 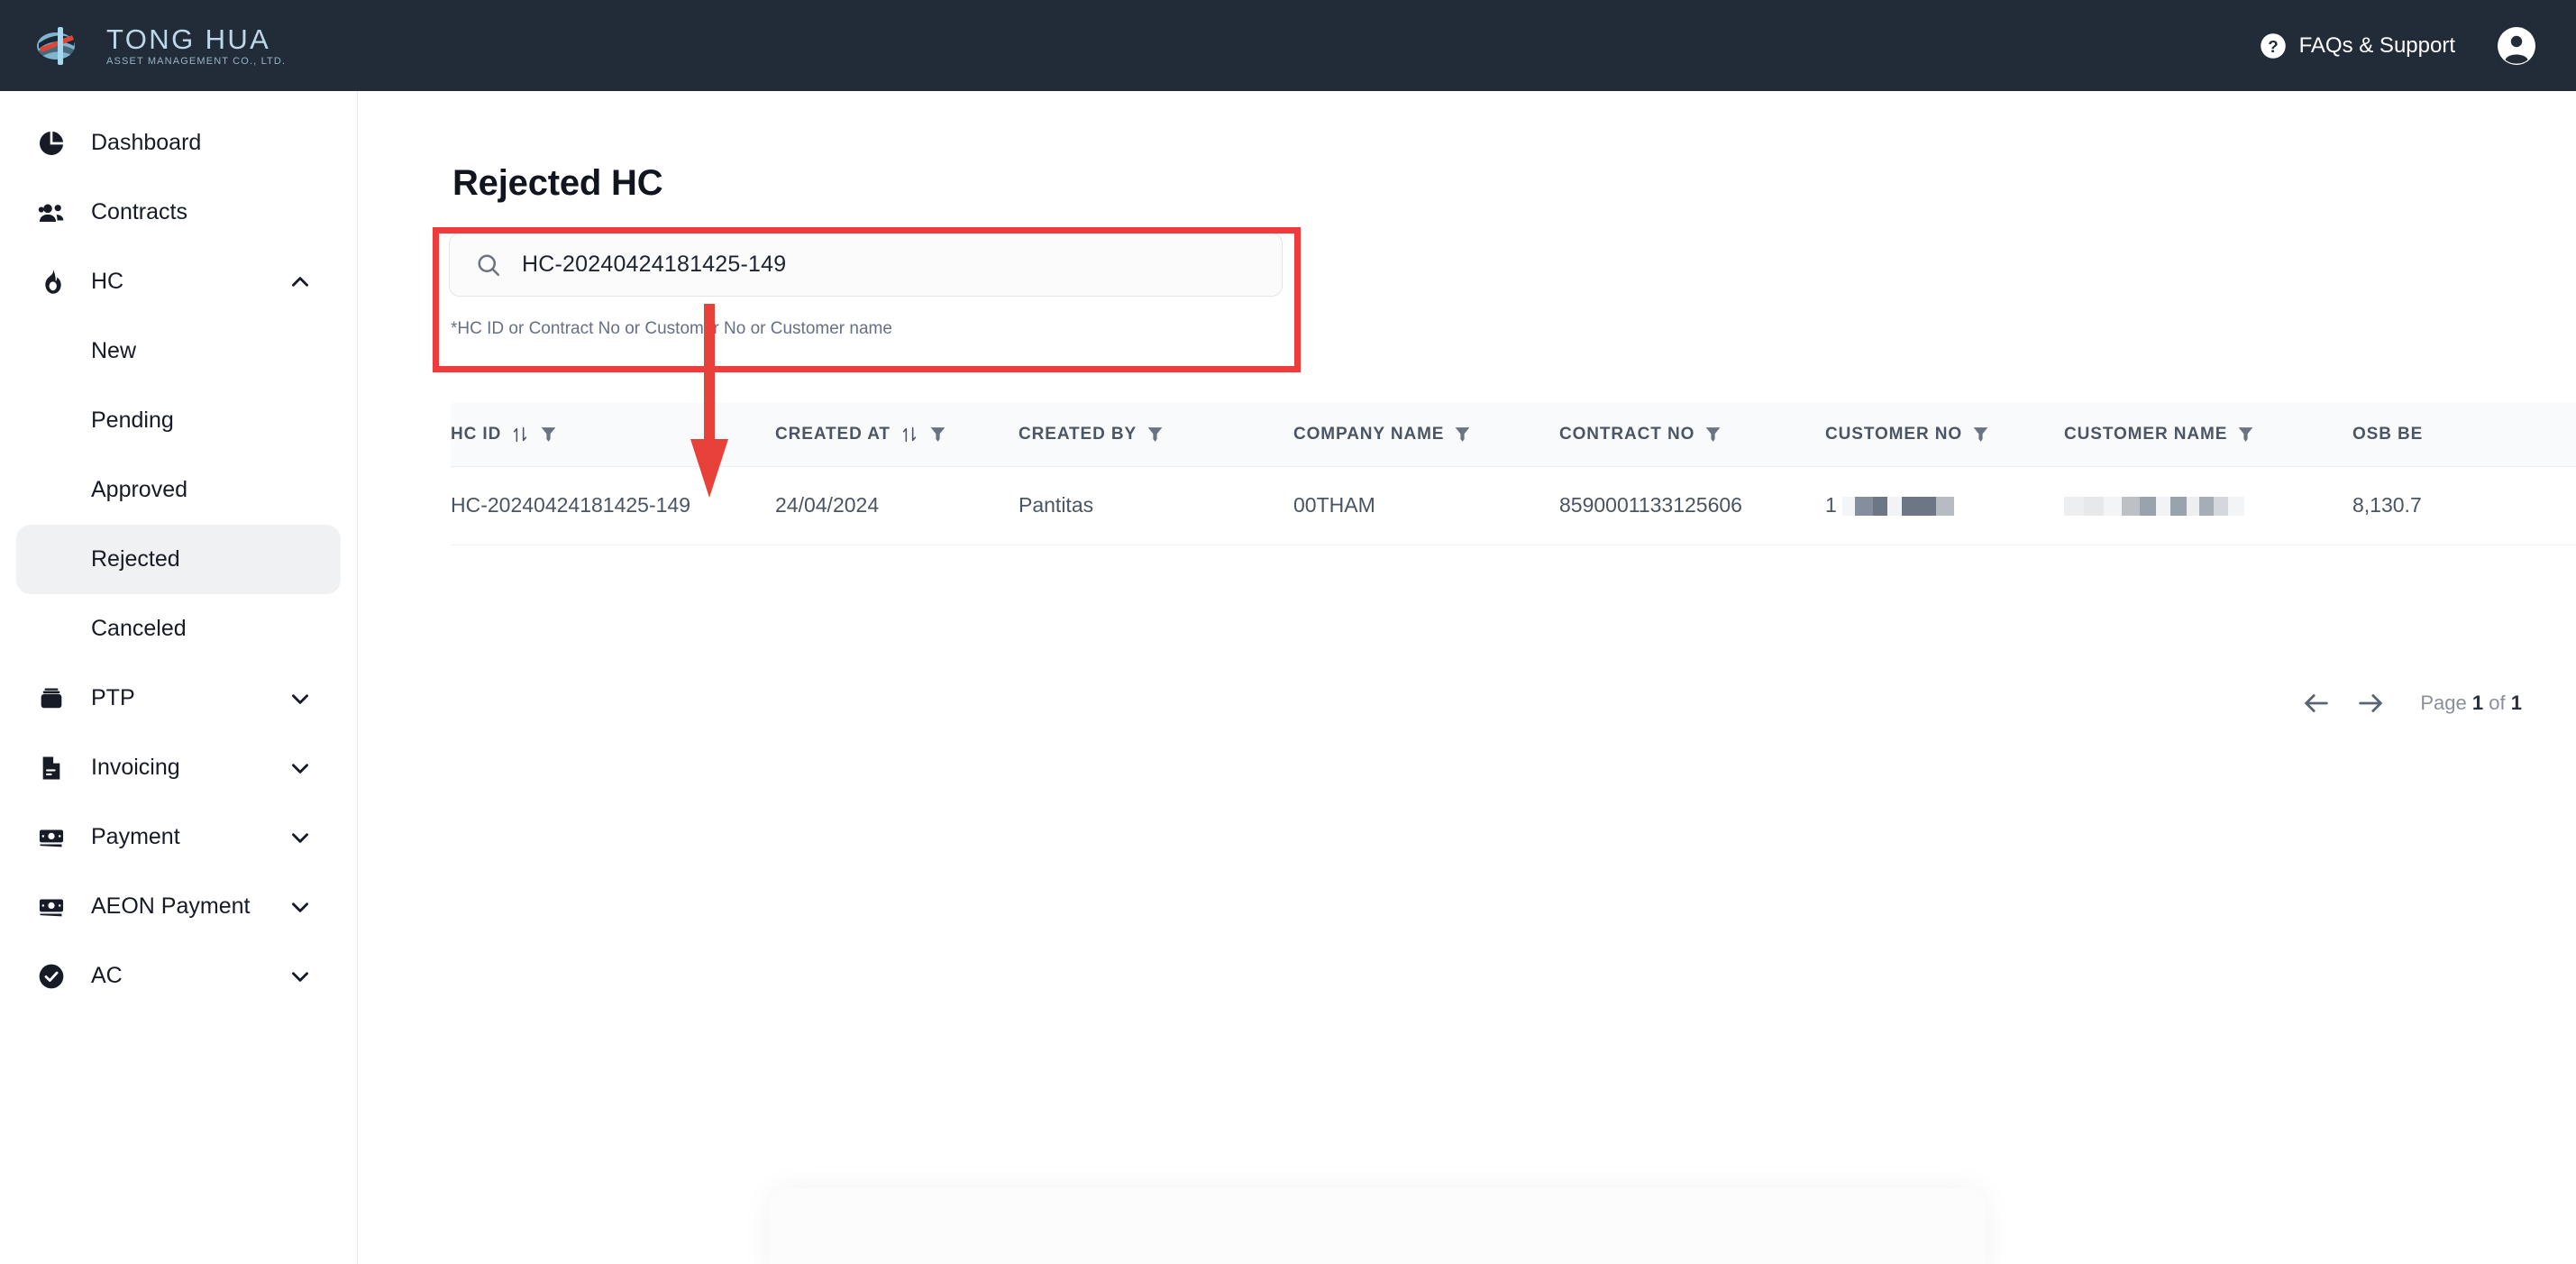 I want to click on column-header-osb-be: OSB BE, so click(x=2464, y=435).